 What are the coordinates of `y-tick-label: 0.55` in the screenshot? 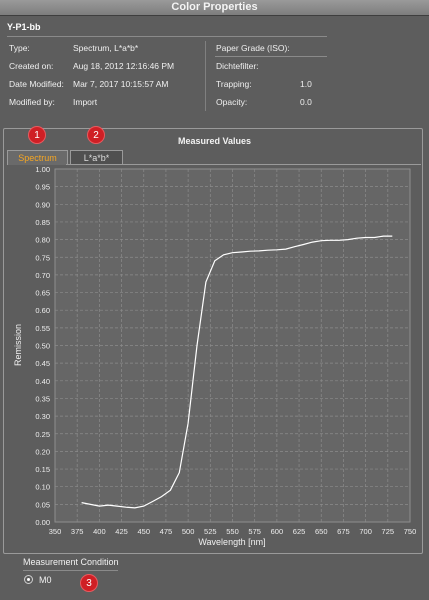 It's located at (42, 328).